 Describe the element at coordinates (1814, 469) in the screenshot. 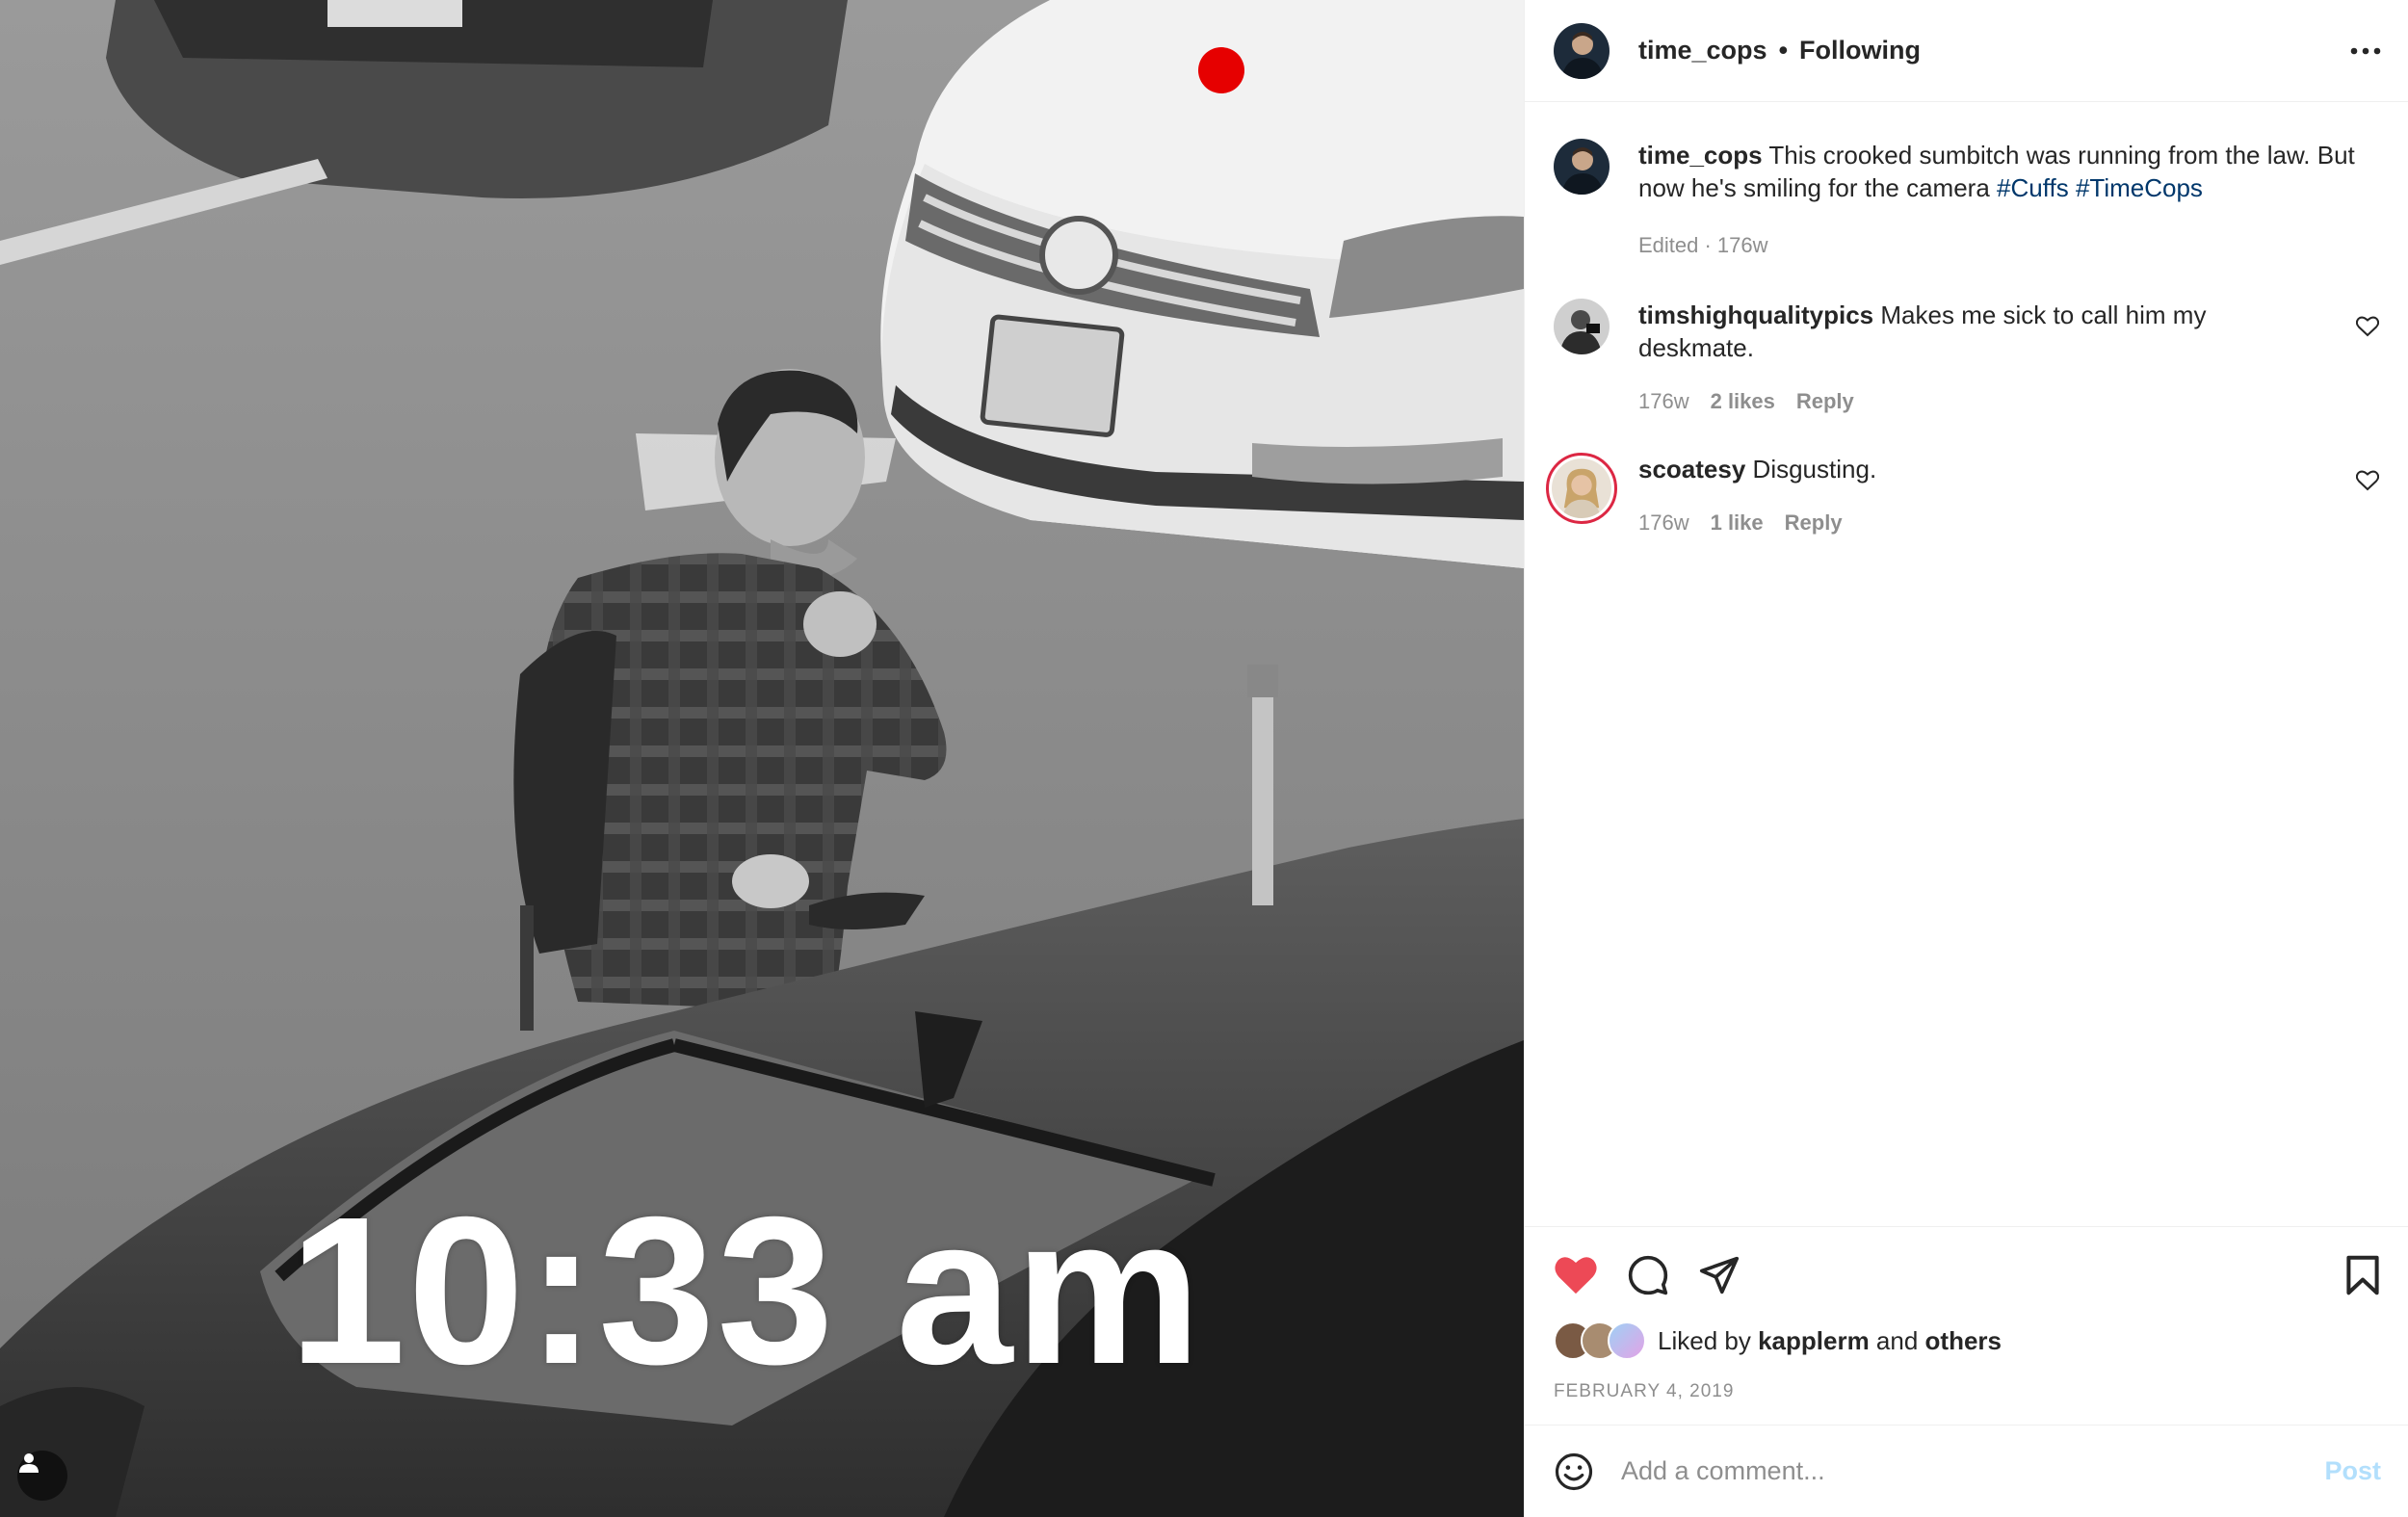

I see `comment-text: Disgusting.` at that location.